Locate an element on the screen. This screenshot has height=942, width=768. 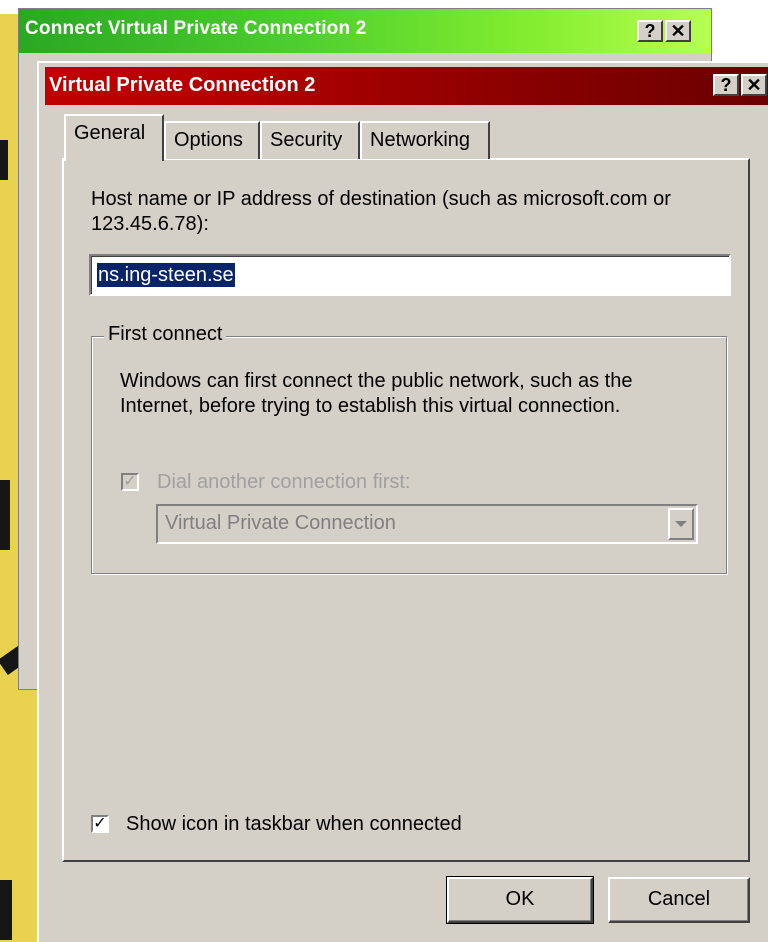
dial-first-checkbox: ✓ is located at coordinates (130, 482).